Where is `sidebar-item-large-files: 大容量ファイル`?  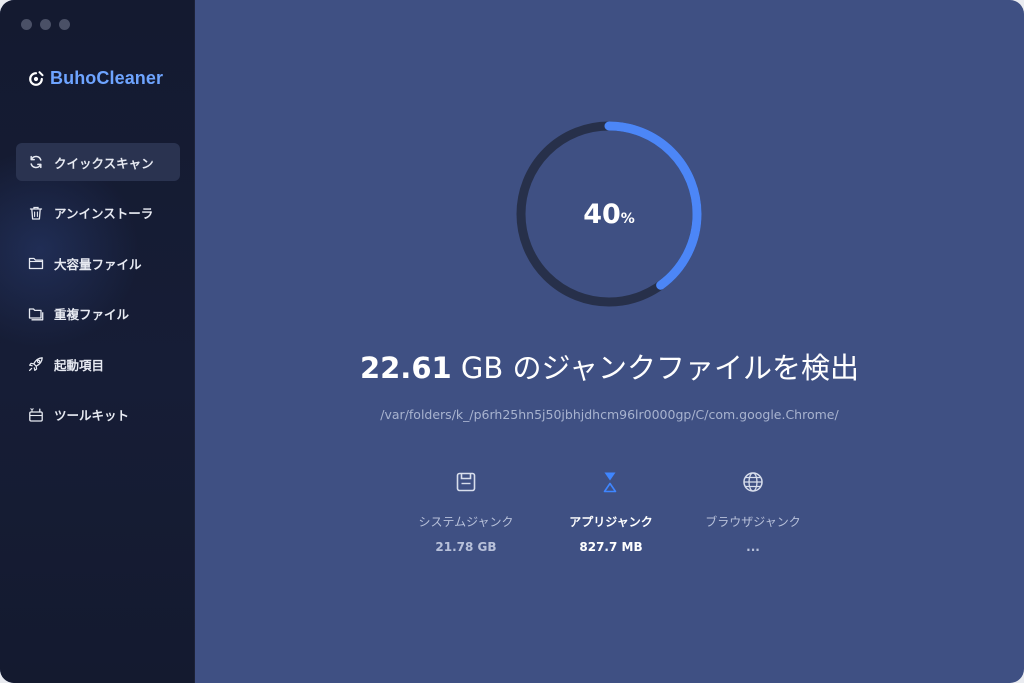
sidebar-item-large-files: 大容量ファイル is located at coordinates (98, 263).